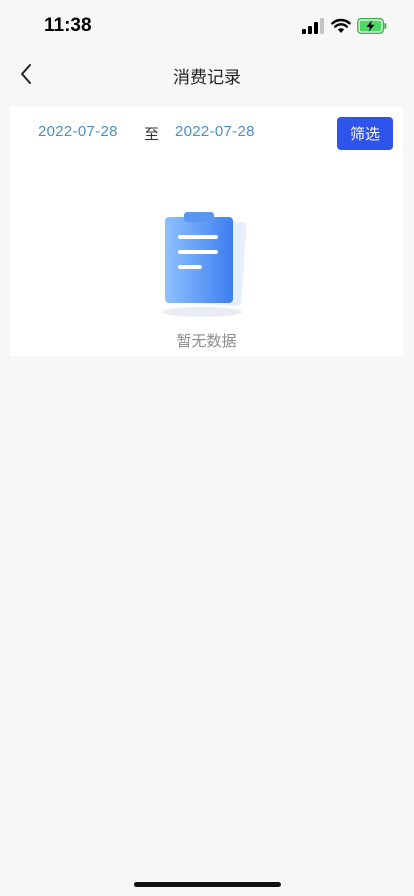  What do you see at coordinates (365, 133) in the screenshot?
I see `filter-button: 筛选` at bounding box center [365, 133].